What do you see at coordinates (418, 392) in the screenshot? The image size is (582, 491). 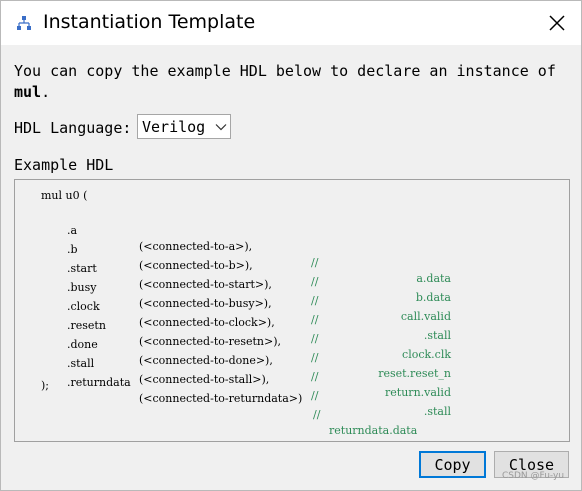 I see `port-comment: return.valid` at bounding box center [418, 392].